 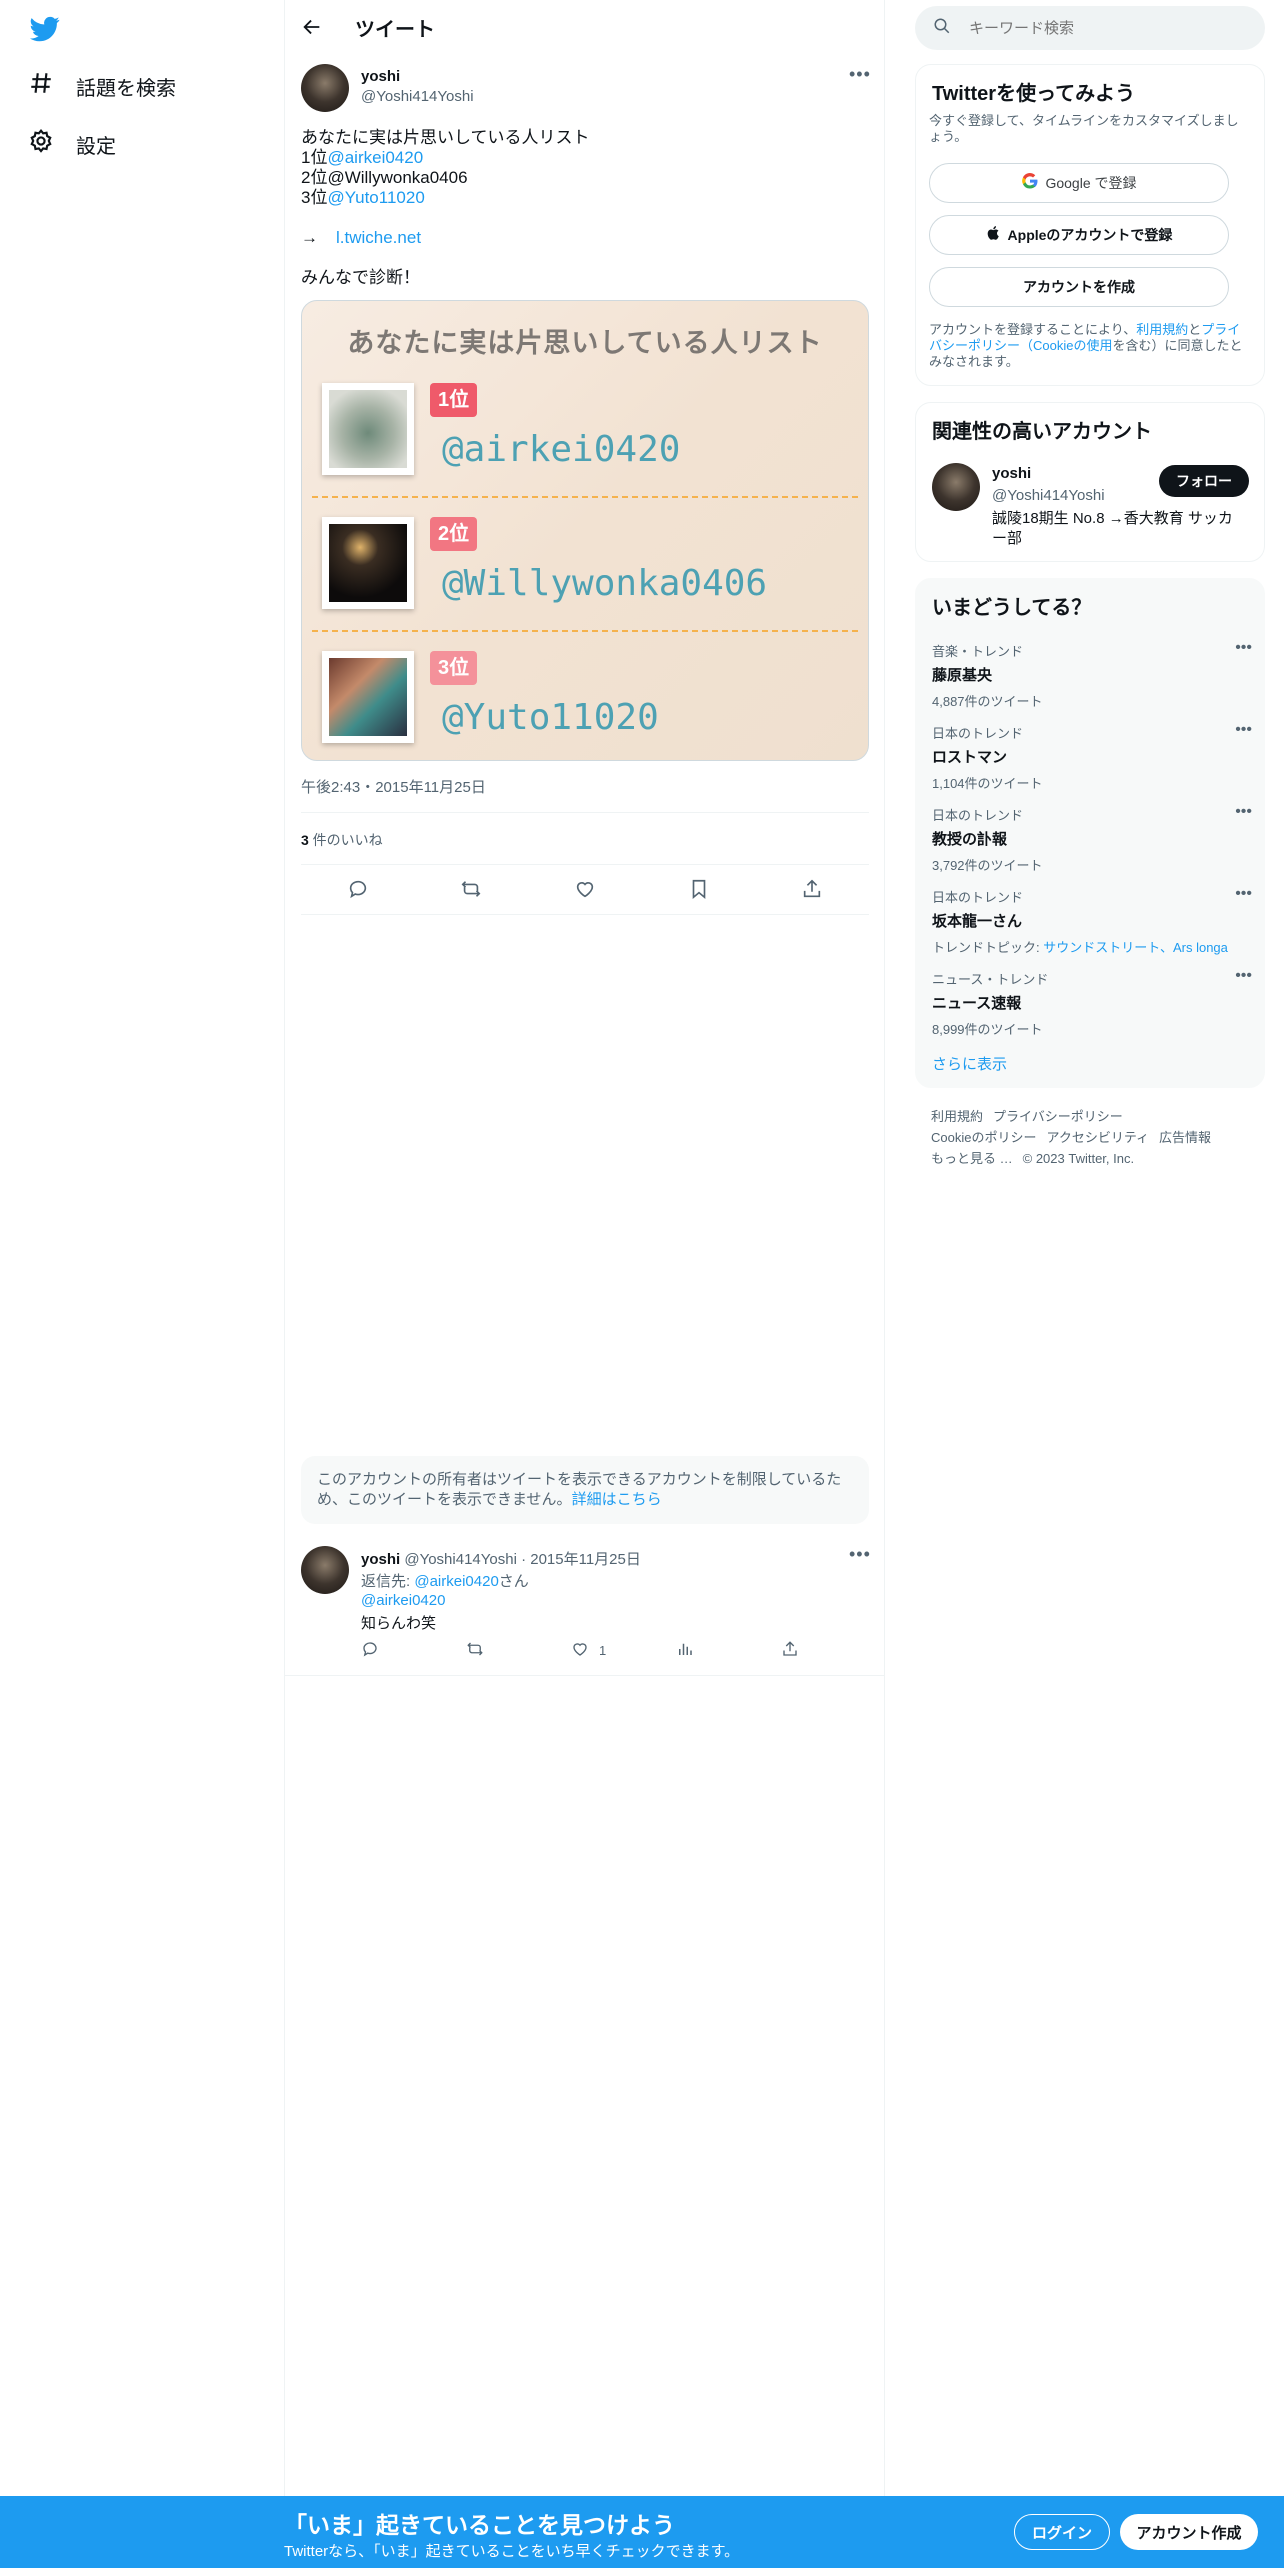 What do you see at coordinates (520, 1559) in the screenshot?
I see `reply-handle-date: @Yoshi414Yoshi · 2015年11月25日` at bounding box center [520, 1559].